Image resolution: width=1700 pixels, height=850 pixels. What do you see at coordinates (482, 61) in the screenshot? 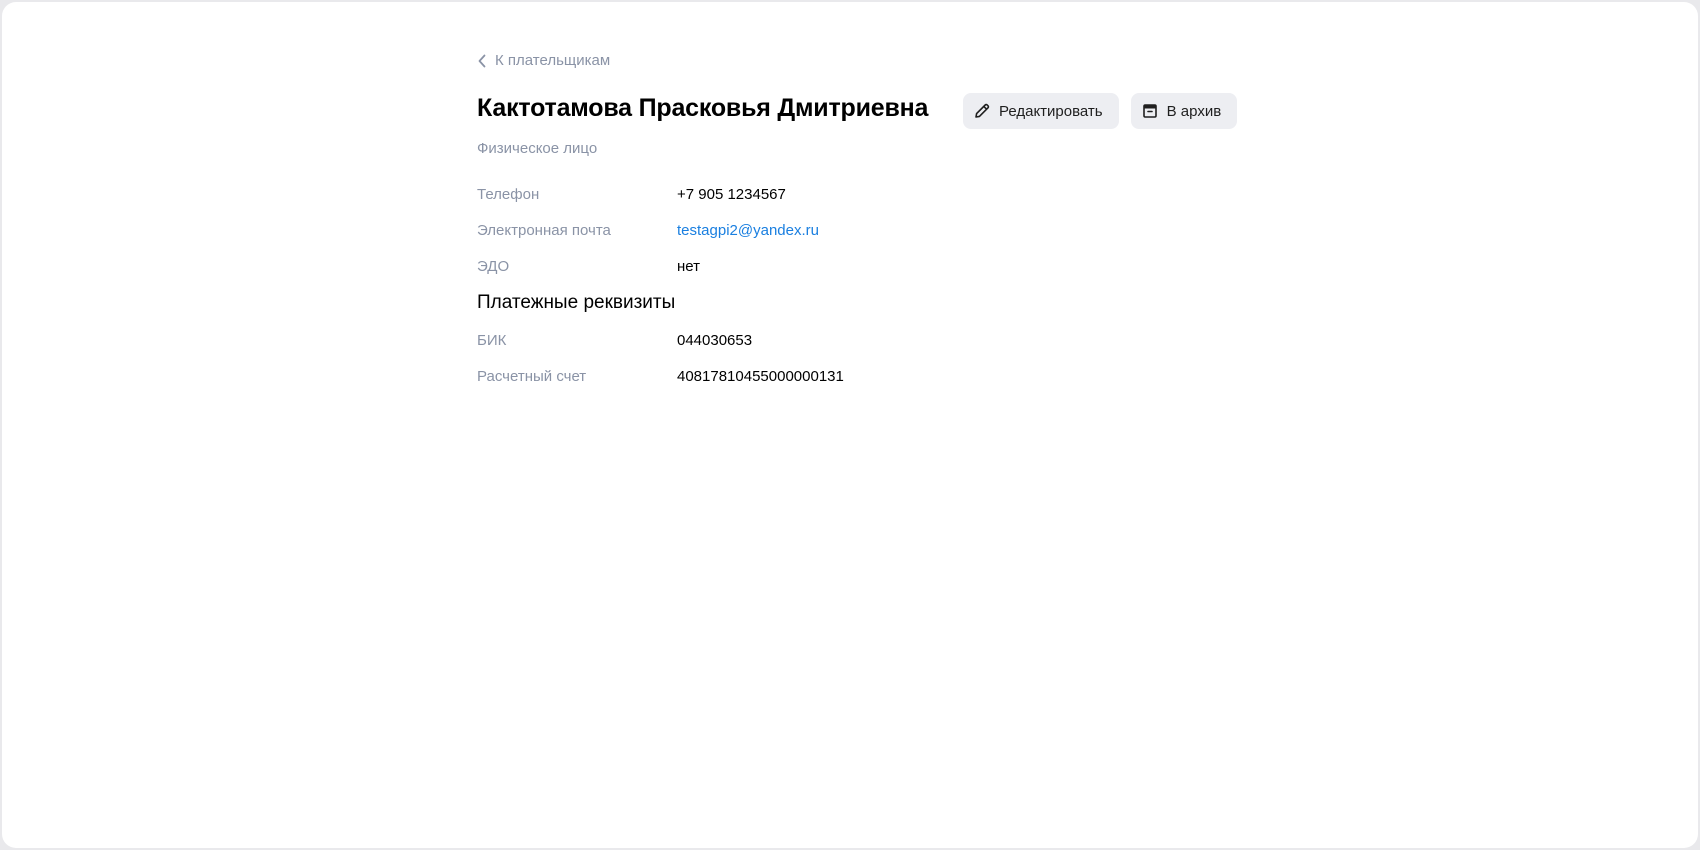
I see `chevron-left-icon` at bounding box center [482, 61].